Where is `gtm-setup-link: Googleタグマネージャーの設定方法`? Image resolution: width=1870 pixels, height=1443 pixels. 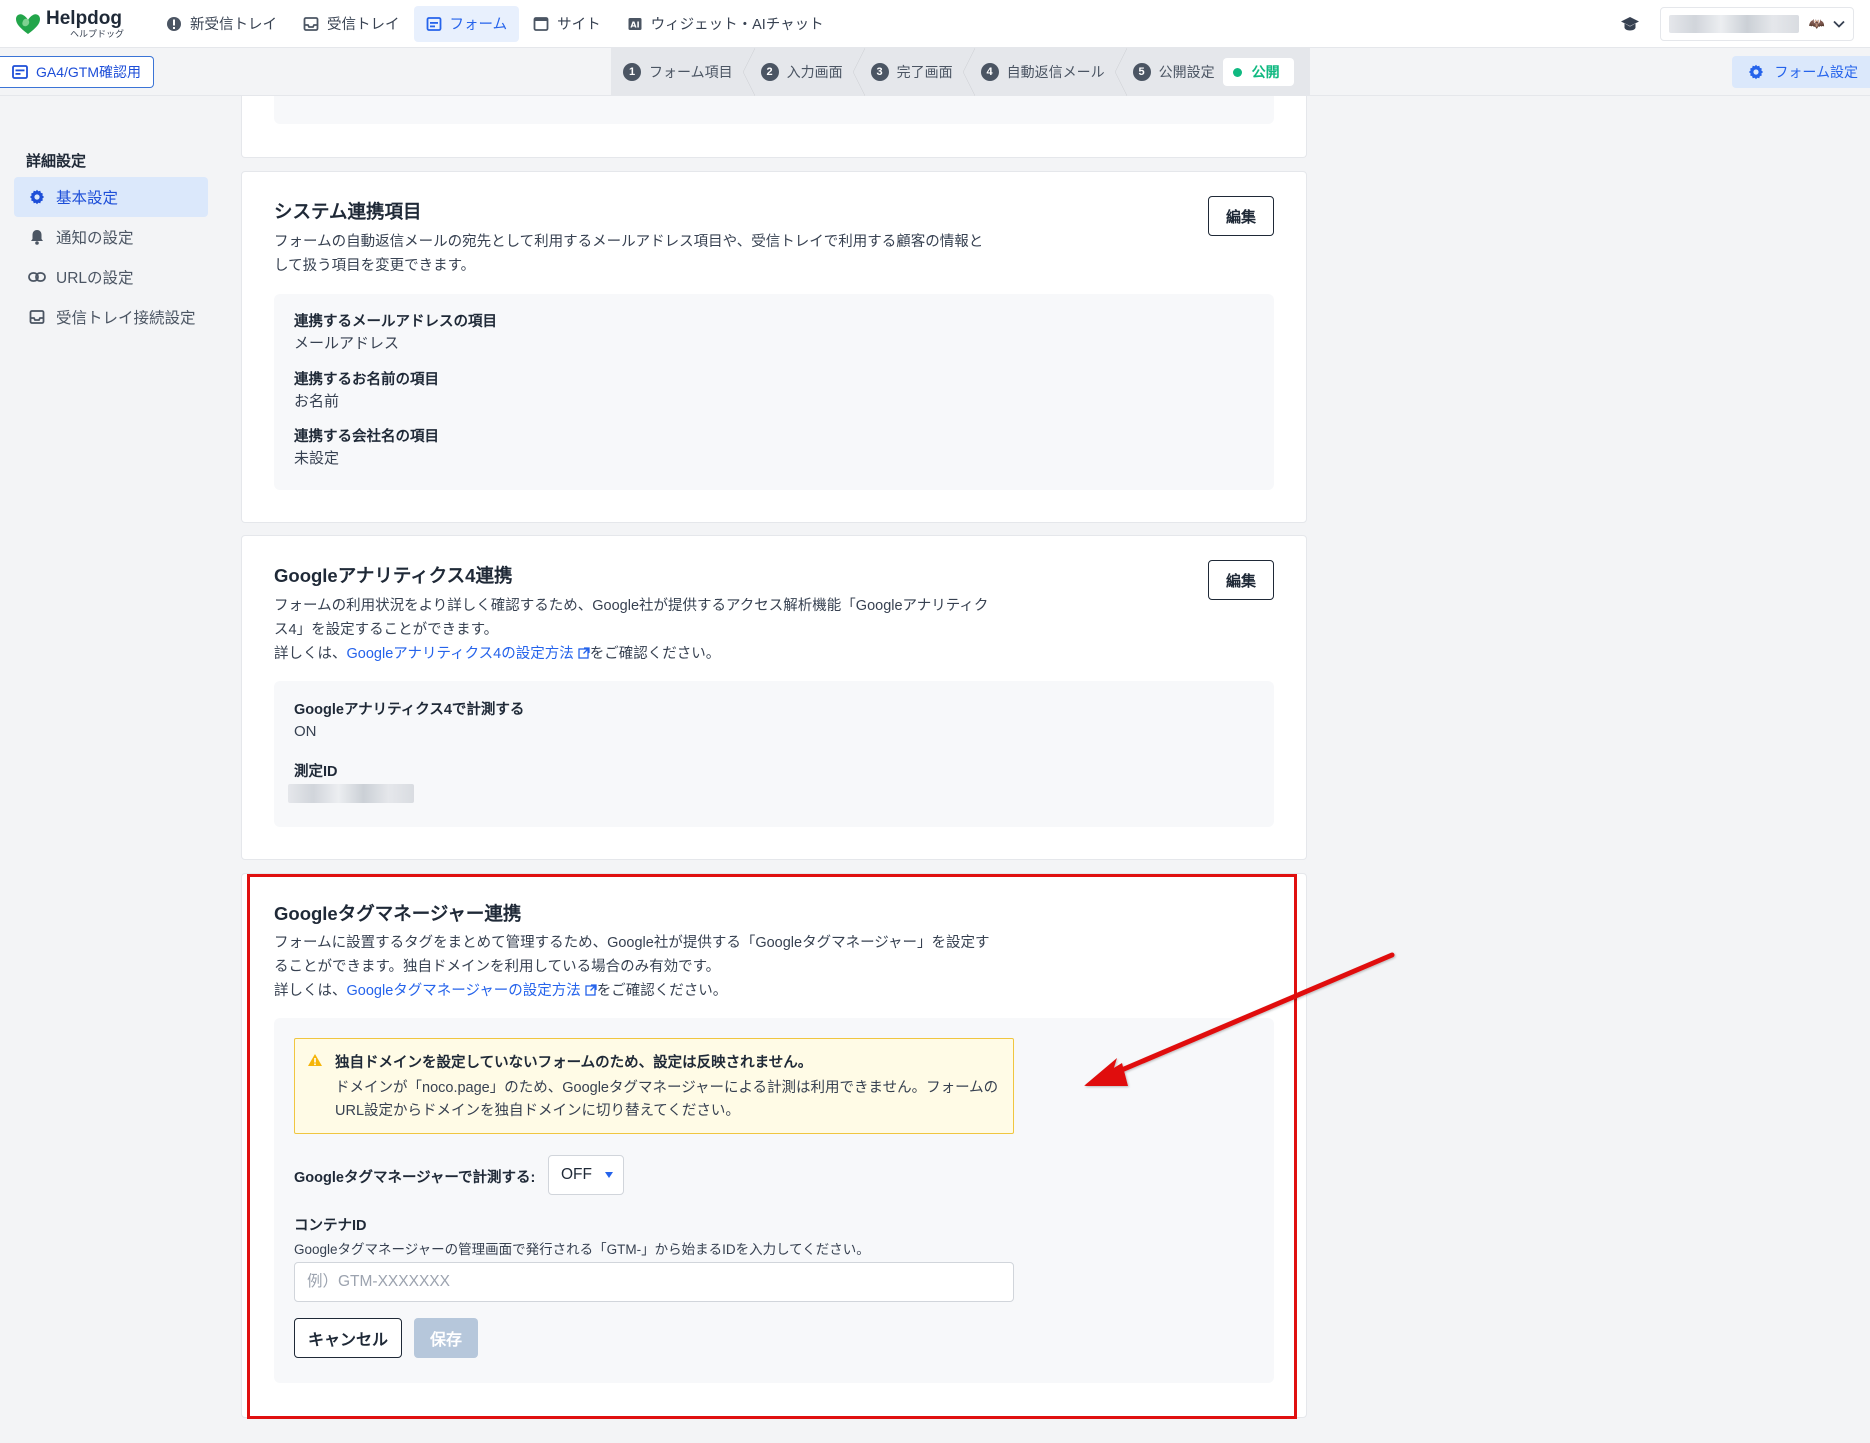 gtm-setup-link: Googleタグマネージャーの設定方法 is located at coordinates (464, 991).